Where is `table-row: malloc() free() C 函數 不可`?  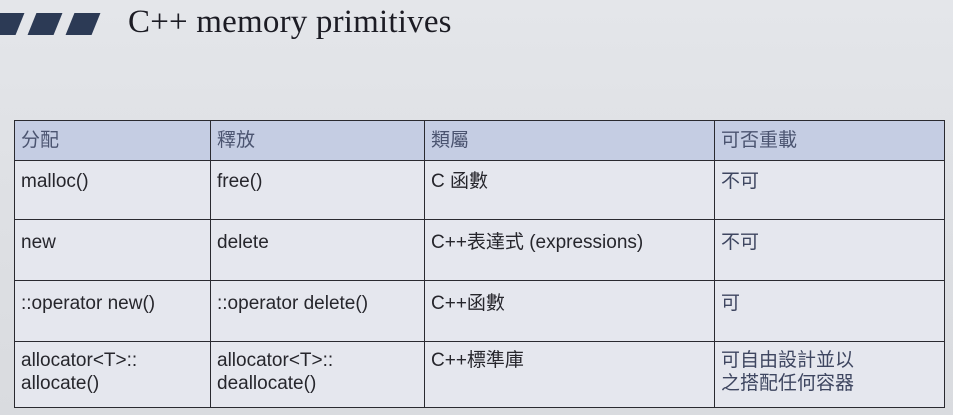
table-row: malloc() free() C 函數 不可 is located at coordinates (479, 190).